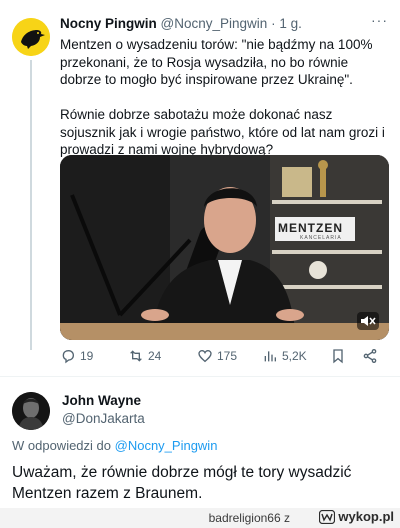  I want to click on retweet-icon, so click(136, 356).